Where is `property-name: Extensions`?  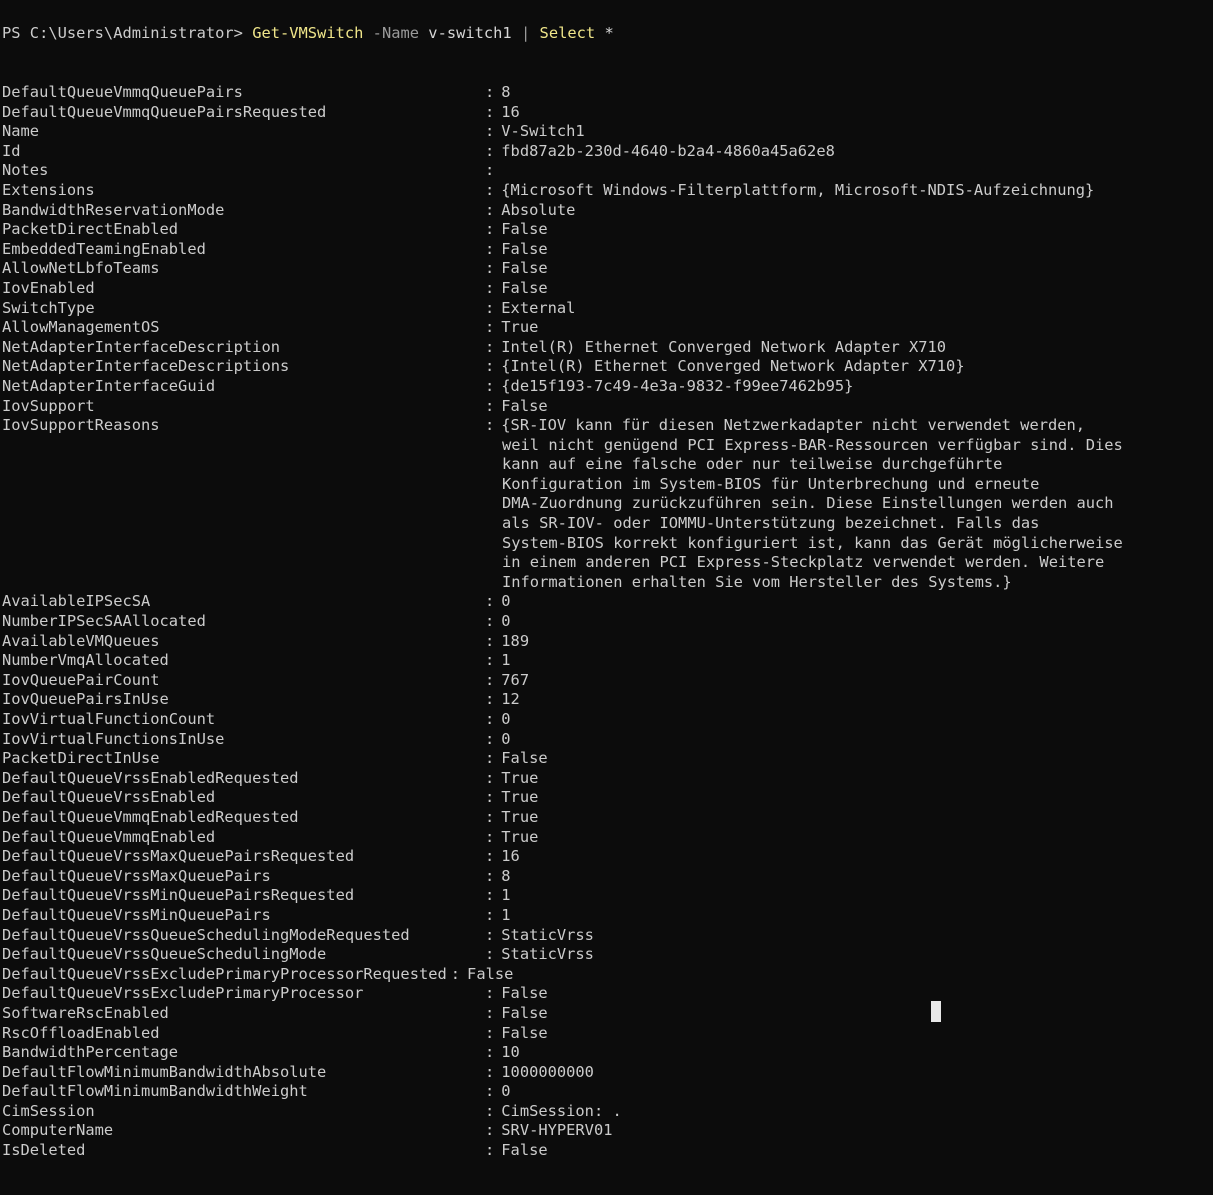 property-name: Extensions is located at coordinates (48, 189).